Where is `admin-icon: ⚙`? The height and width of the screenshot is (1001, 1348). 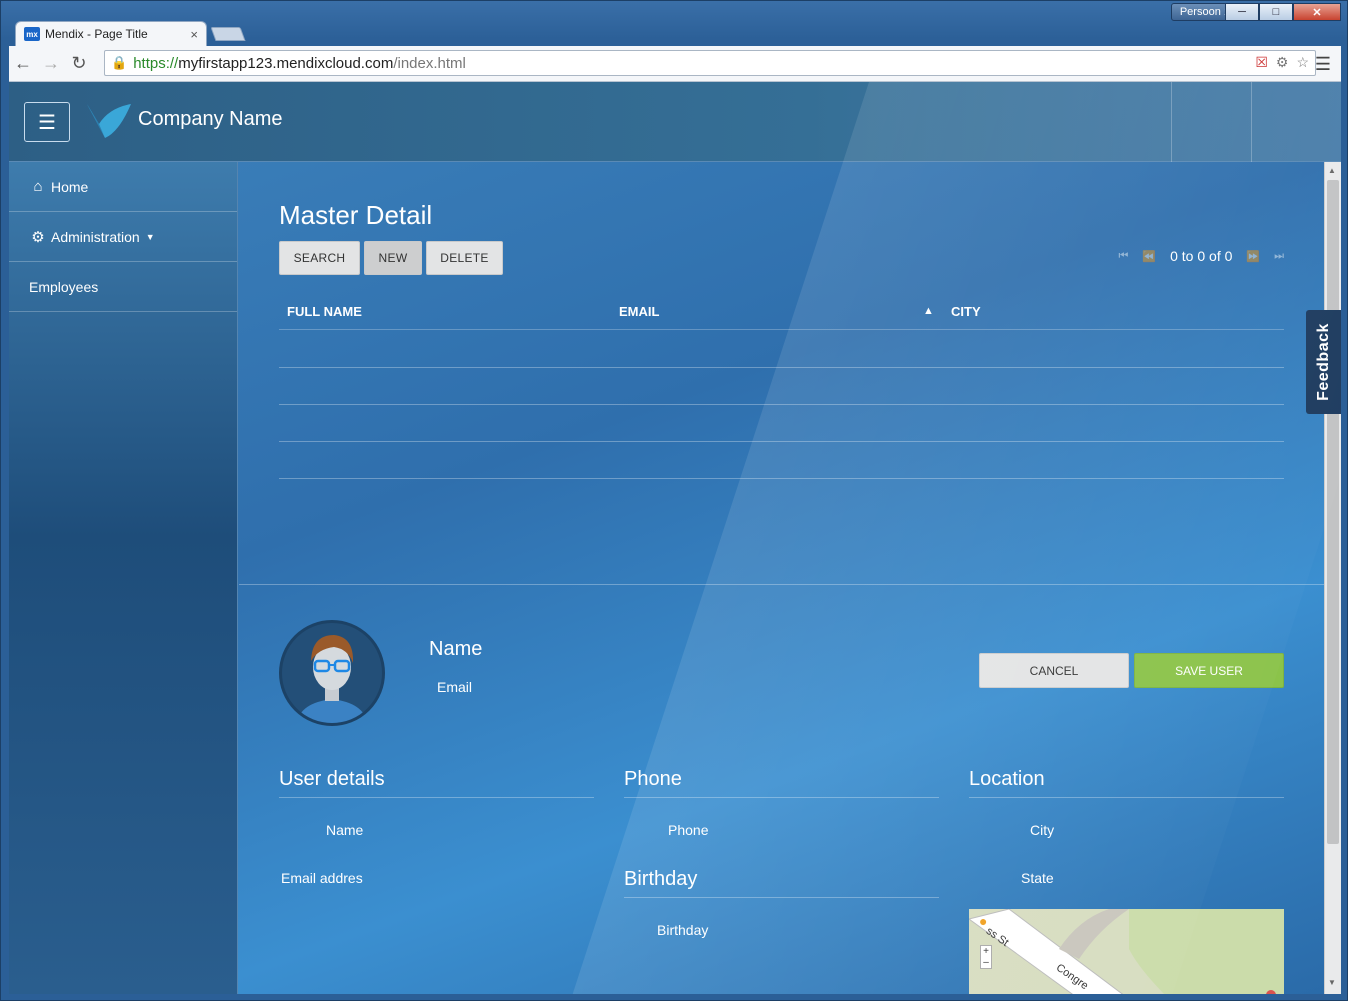 admin-icon: ⚙ is located at coordinates (38, 237).